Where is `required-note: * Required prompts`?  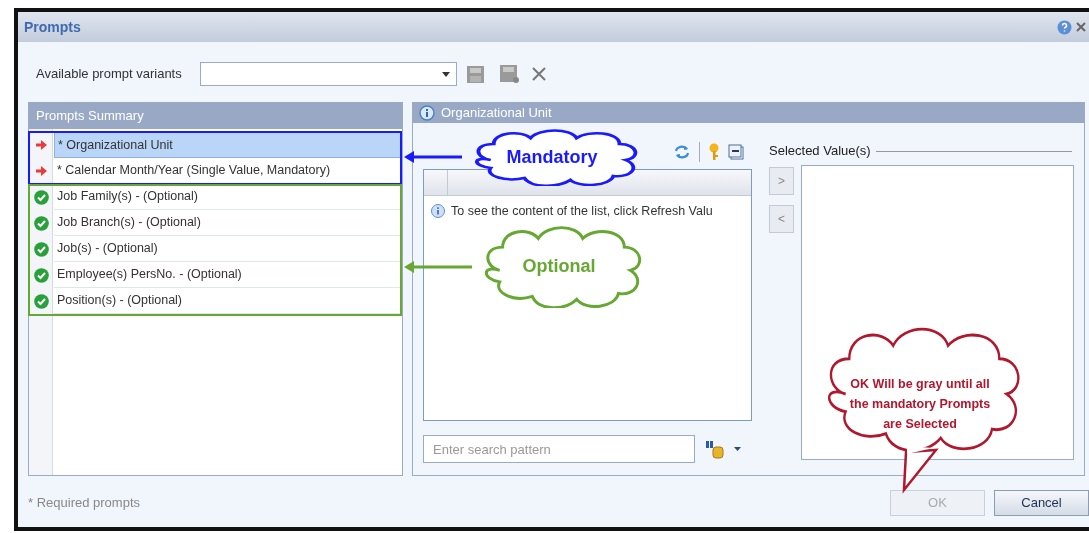
required-note: * Required prompts is located at coordinates (84, 503).